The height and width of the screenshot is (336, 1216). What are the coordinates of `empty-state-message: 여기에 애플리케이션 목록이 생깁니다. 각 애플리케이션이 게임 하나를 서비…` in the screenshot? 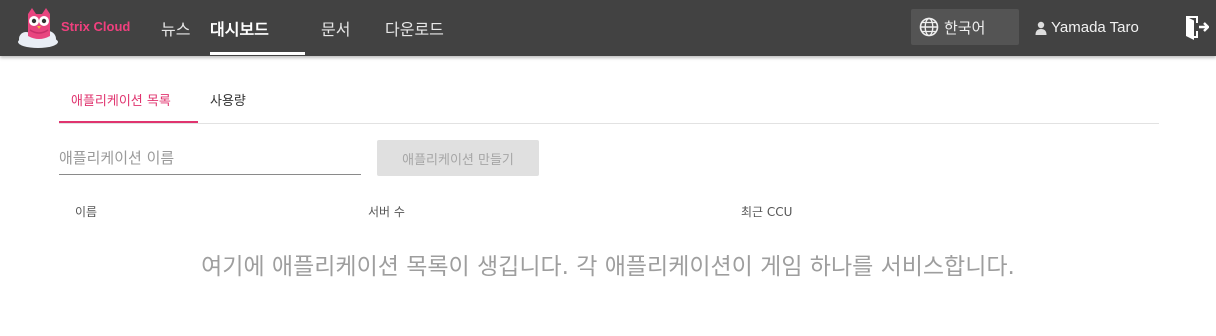 It's located at (608, 267).